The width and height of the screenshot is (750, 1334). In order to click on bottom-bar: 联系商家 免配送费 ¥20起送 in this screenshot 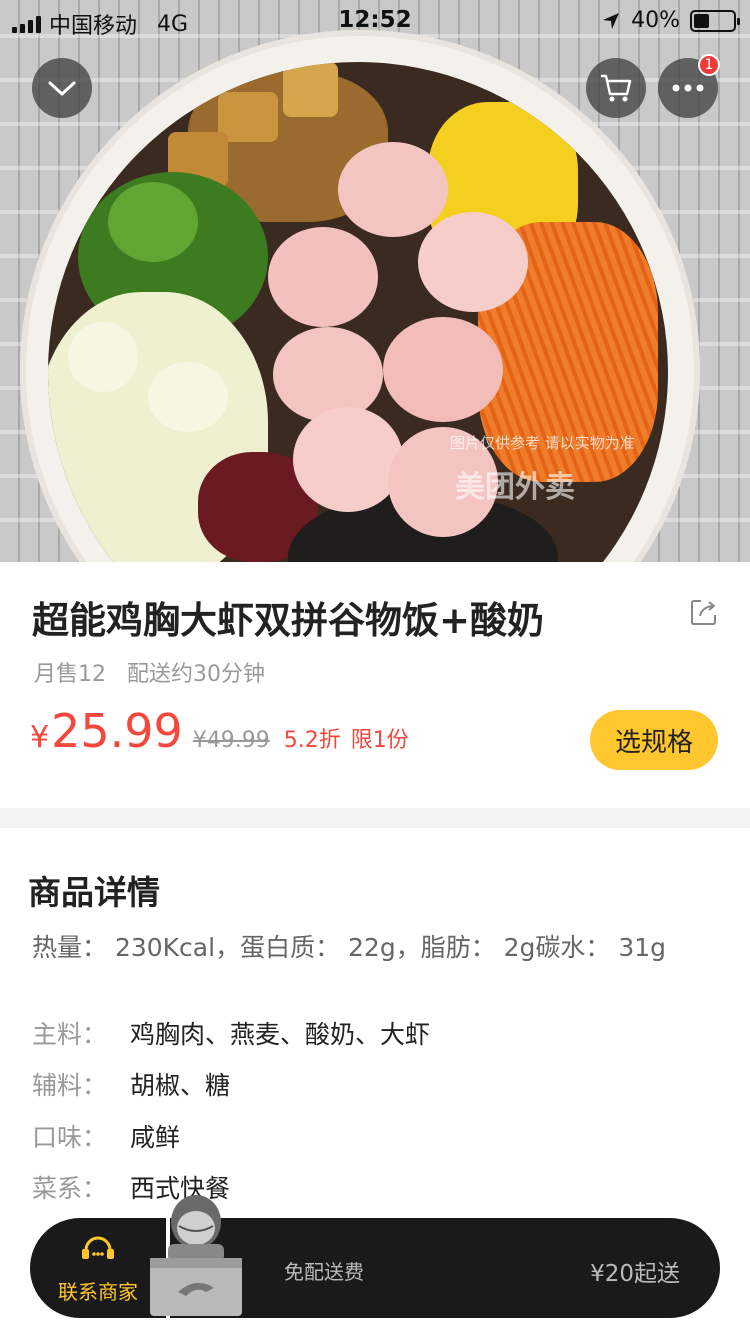, I will do `click(375, 1268)`.